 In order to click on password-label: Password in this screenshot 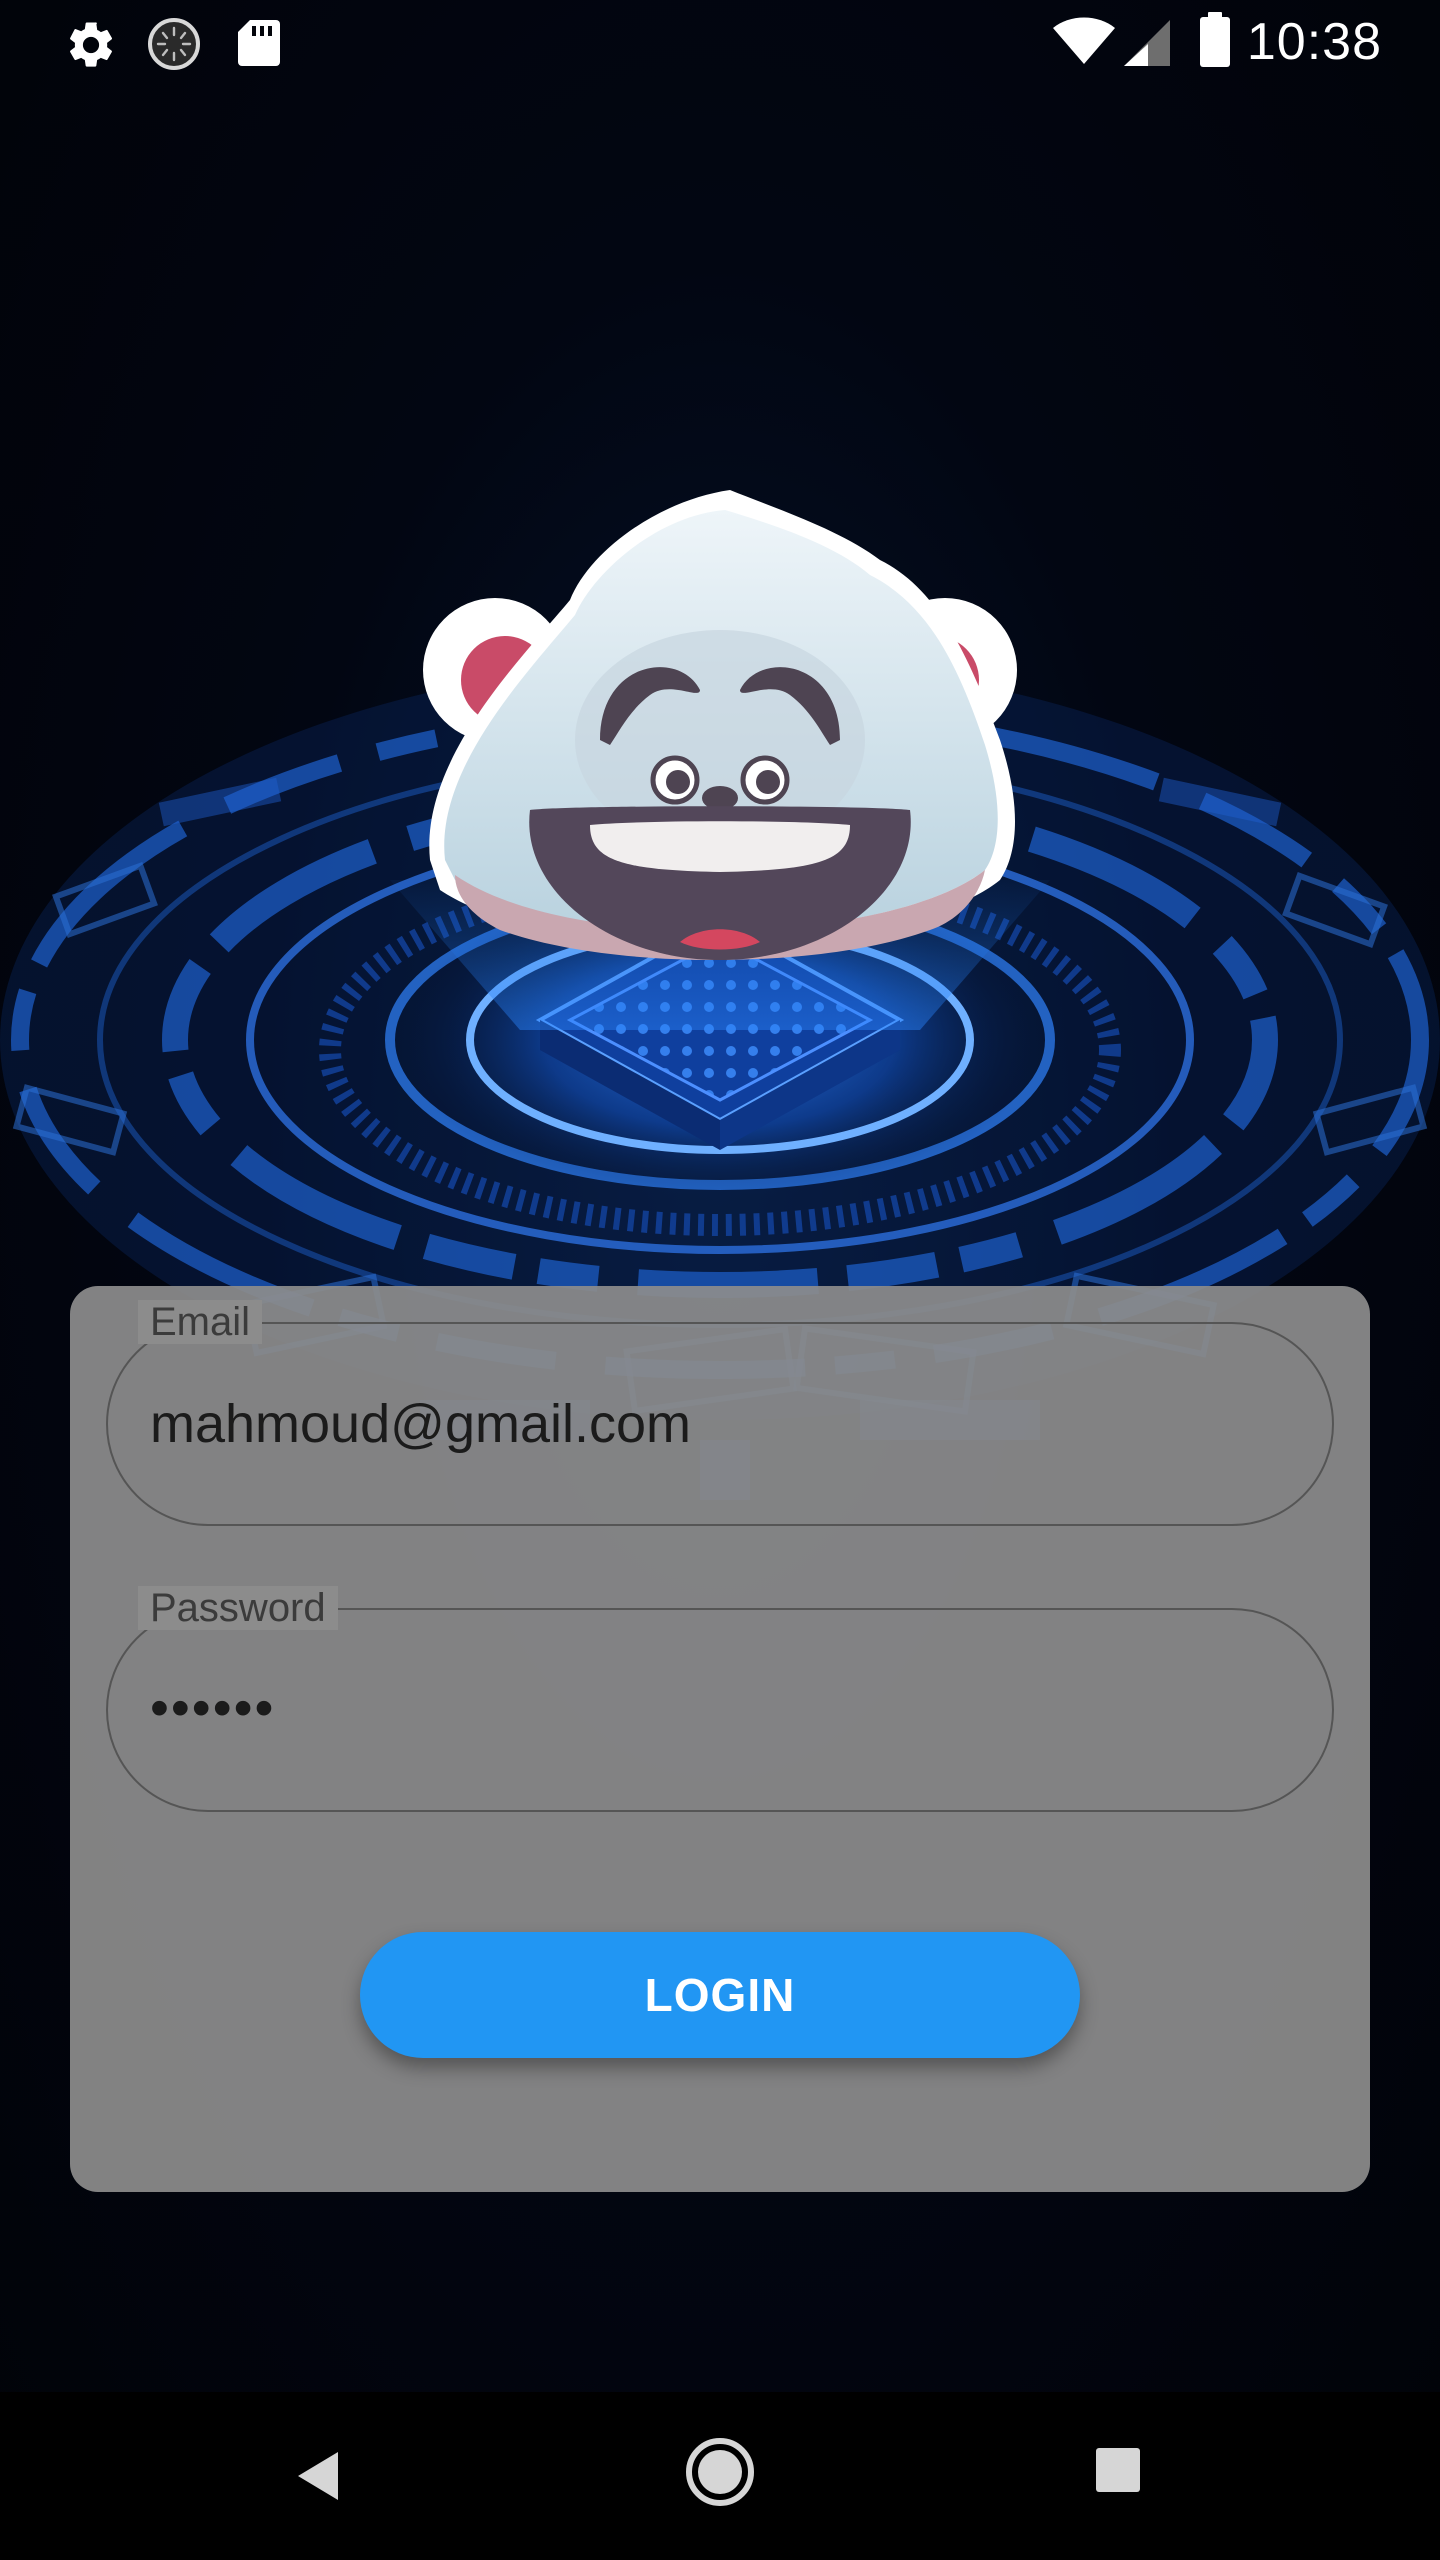, I will do `click(238, 1608)`.